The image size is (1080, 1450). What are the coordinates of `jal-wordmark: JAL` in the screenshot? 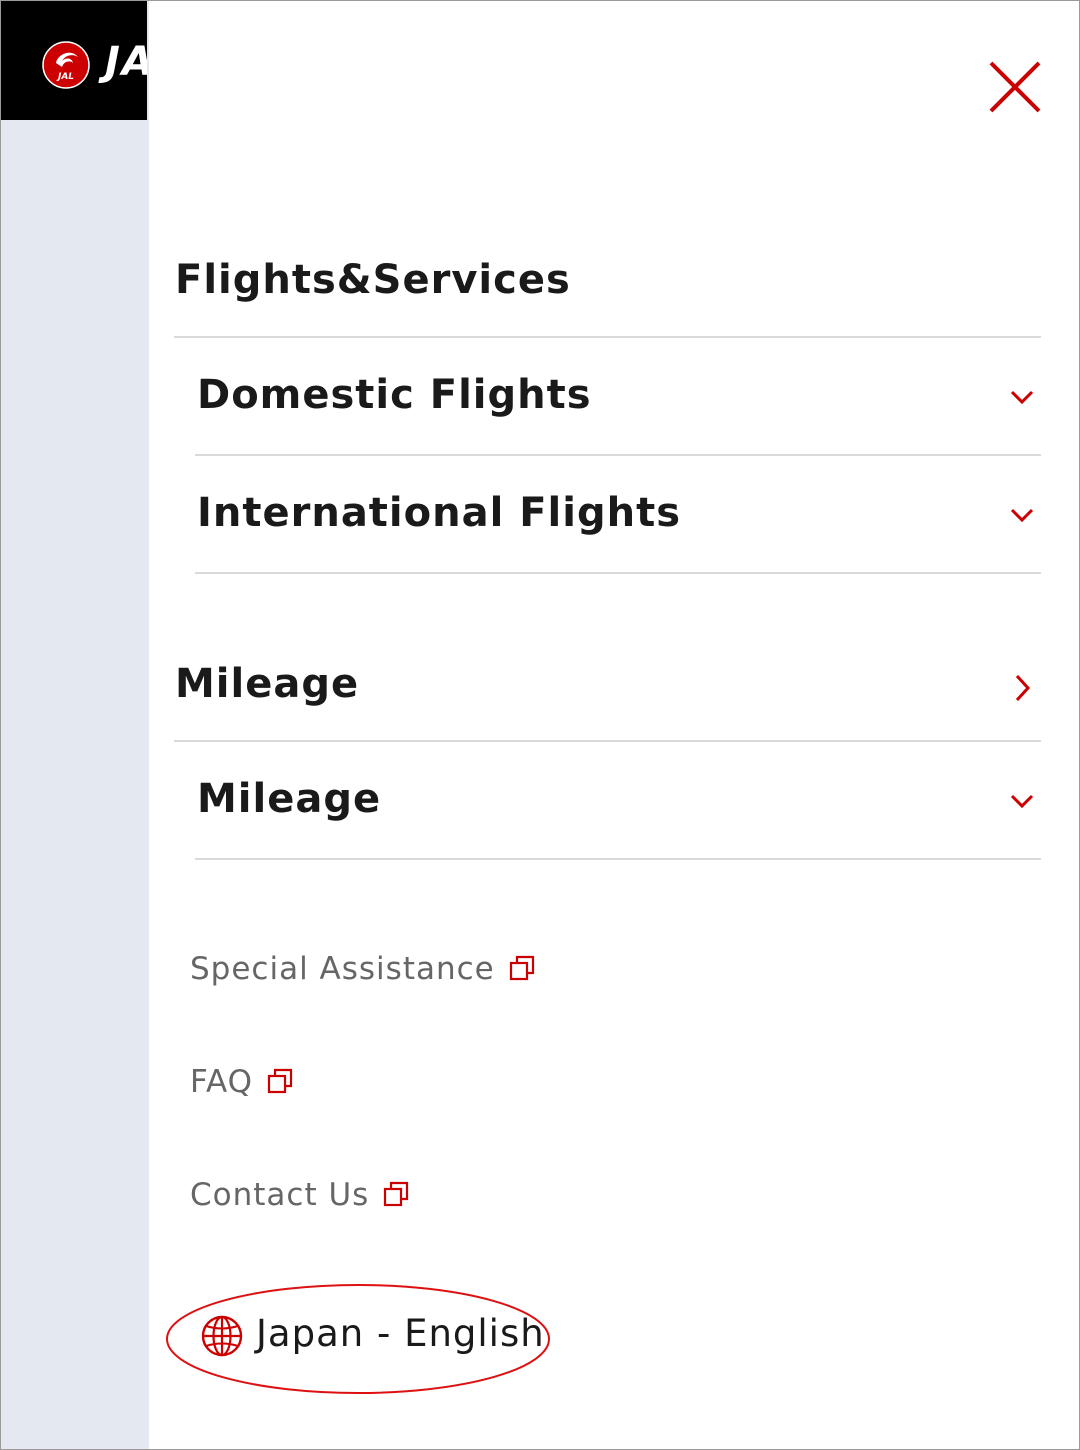 It's located at (126, 62).